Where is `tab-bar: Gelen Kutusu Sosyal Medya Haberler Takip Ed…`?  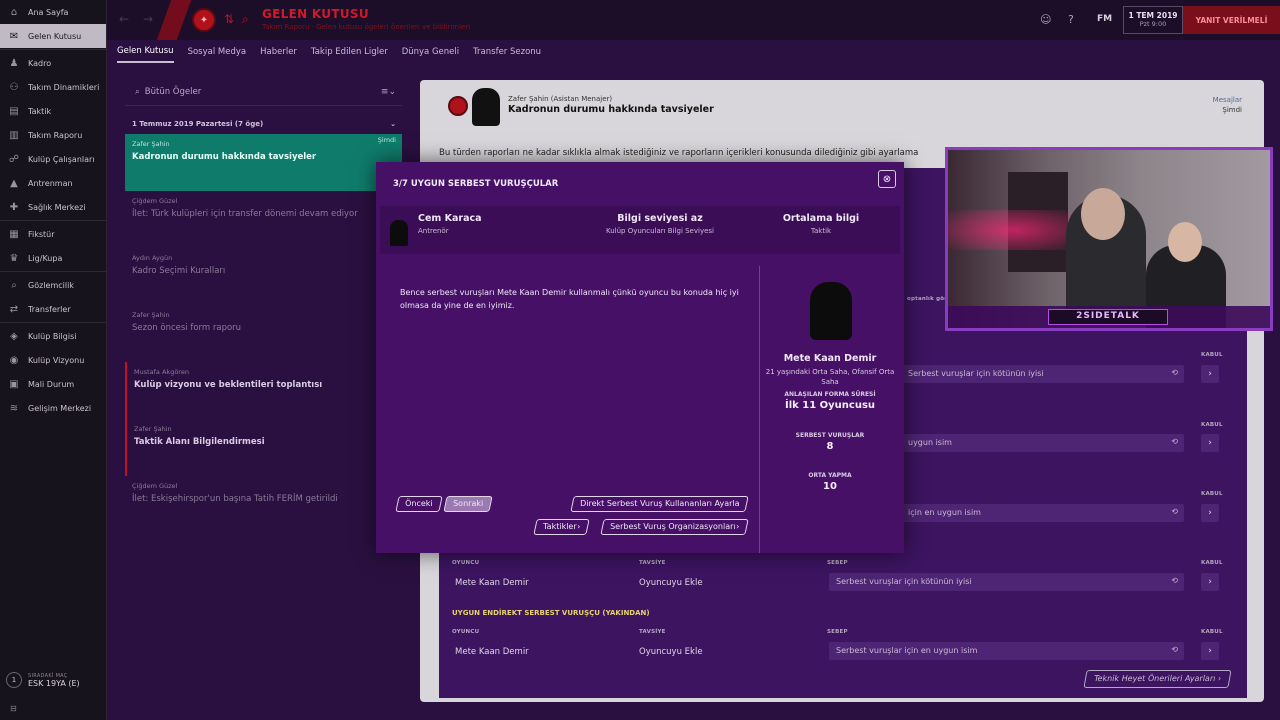 tab-bar: Gelen Kutusu Sosyal Medya Haberler Takip Ed… is located at coordinates (693, 52).